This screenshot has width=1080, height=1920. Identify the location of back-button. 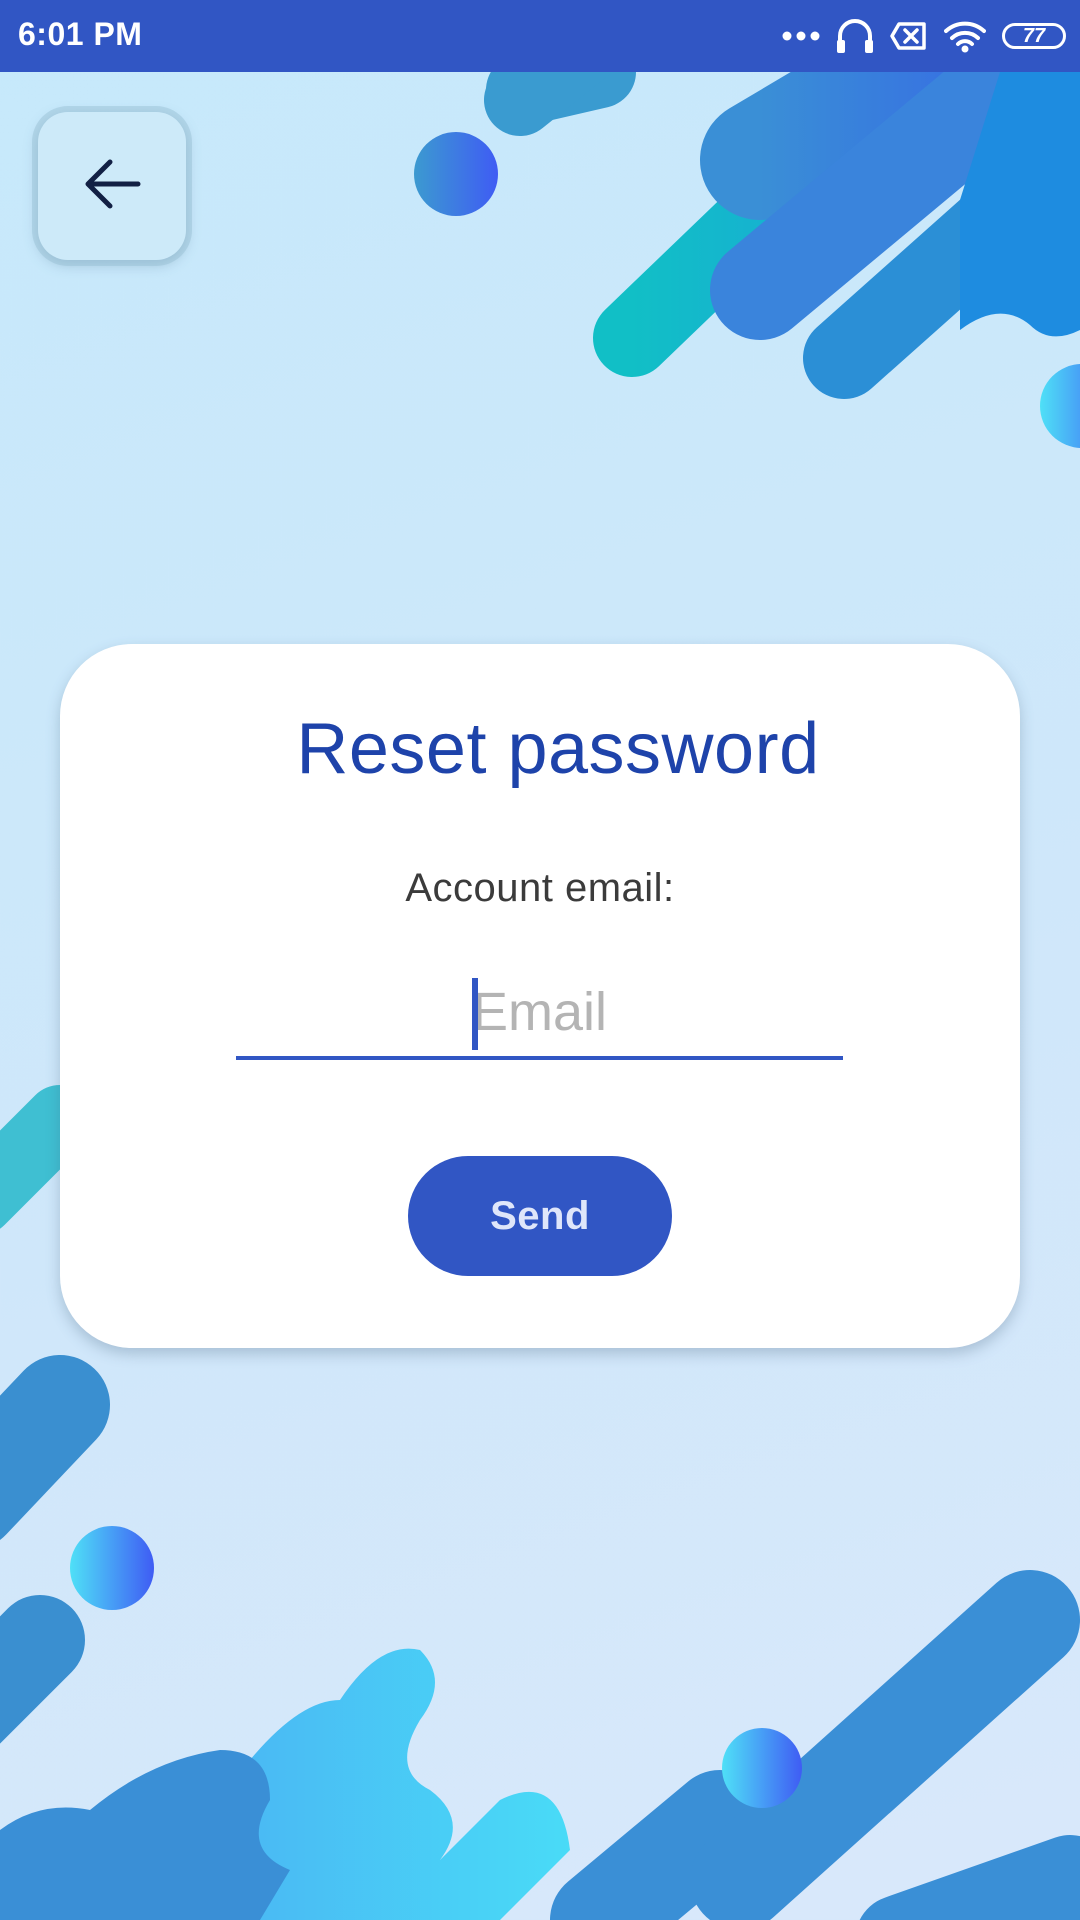
(112, 186).